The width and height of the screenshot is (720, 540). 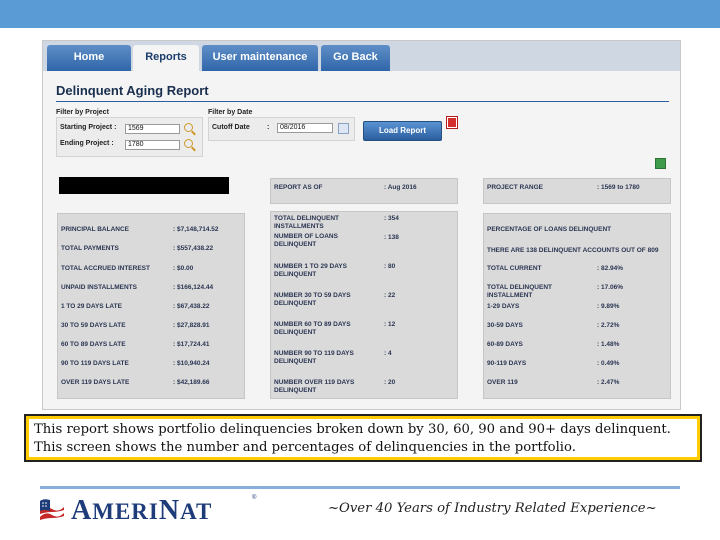 What do you see at coordinates (312, 328) in the screenshot?
I see `count-label: NUMBER 60 TO 89 DAYS DELINQUENT` at bounding box center [312, 328].